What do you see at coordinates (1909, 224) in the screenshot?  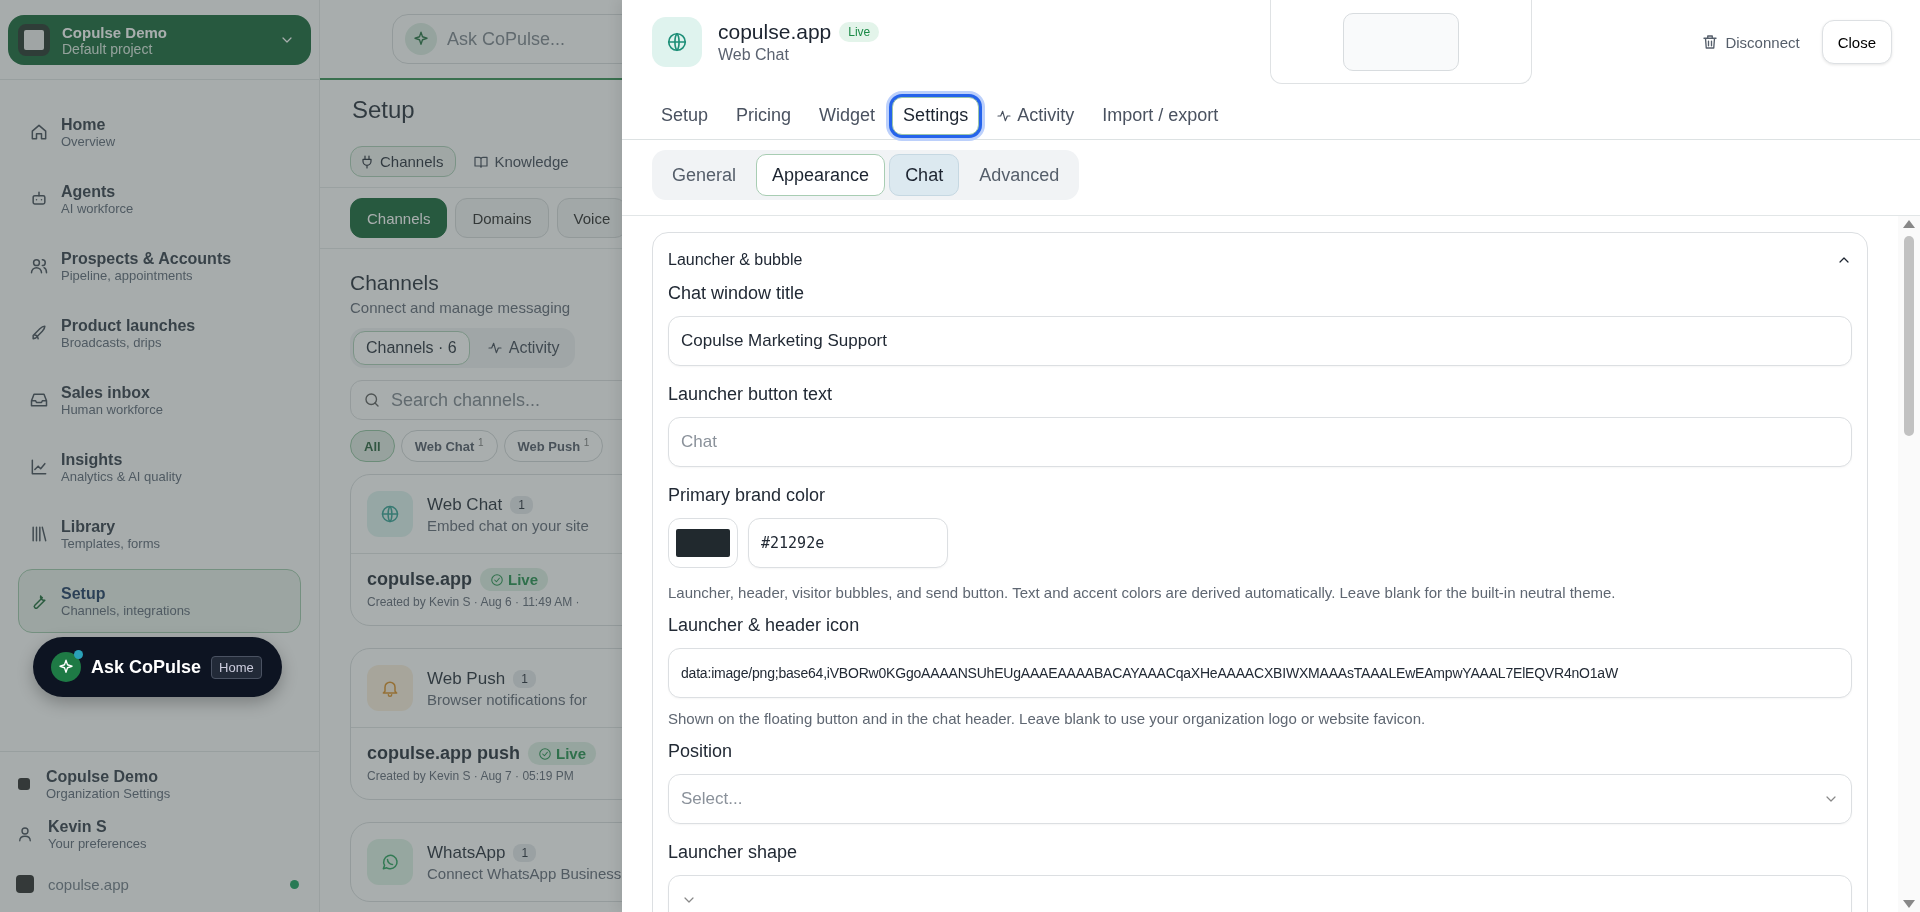 I see `scroll-up-icon` at bounding box center [1909, 224].